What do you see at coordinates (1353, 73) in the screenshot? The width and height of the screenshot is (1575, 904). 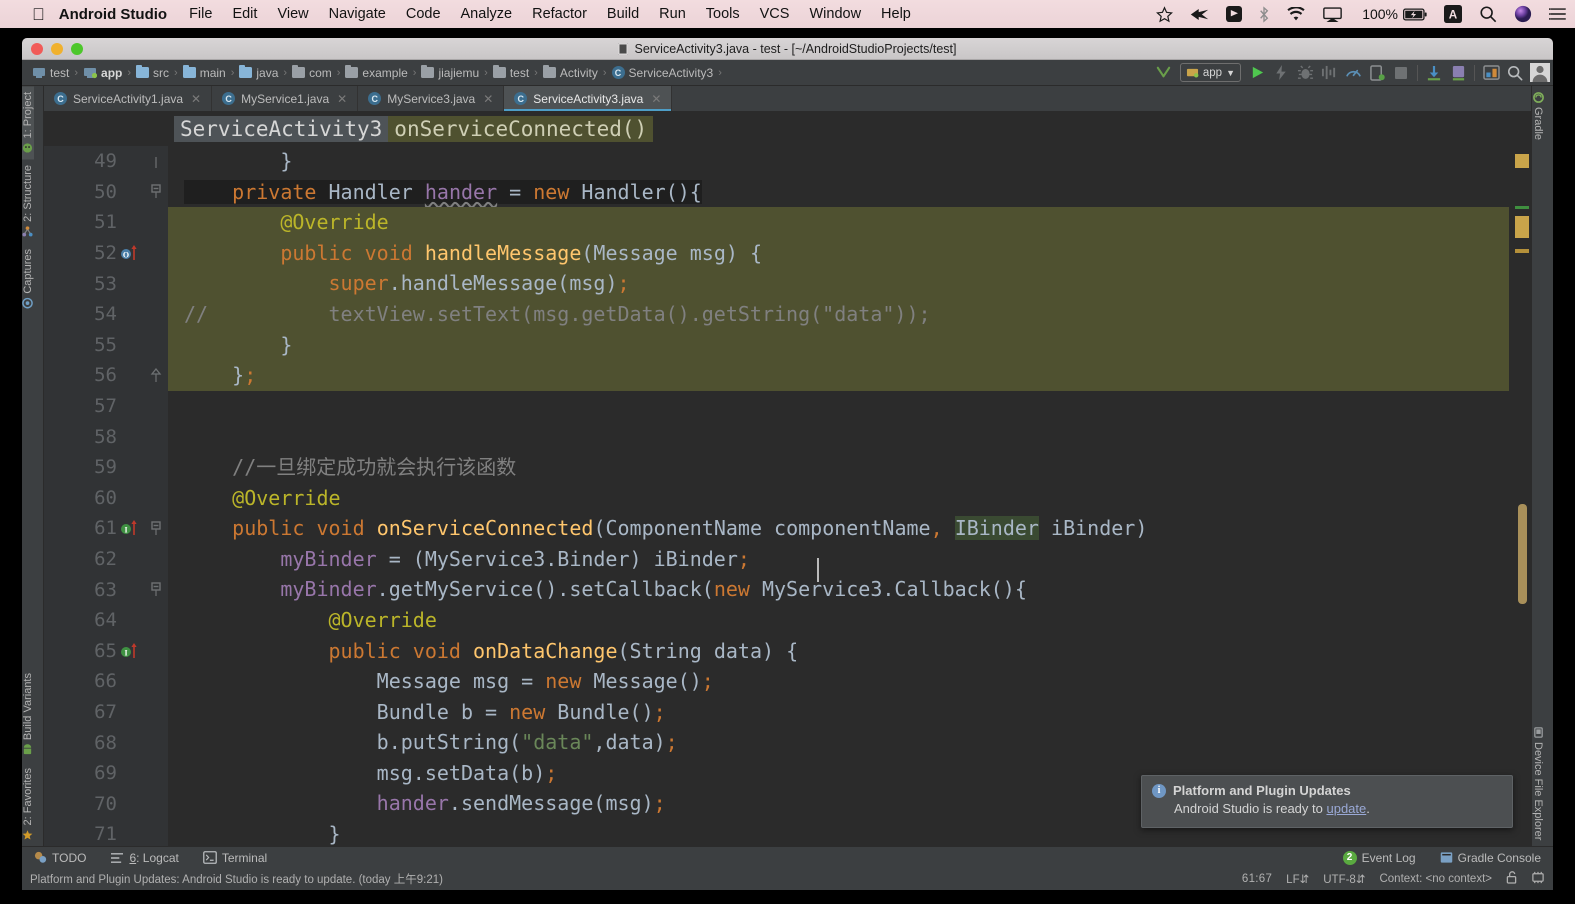 I see `profile-icon` at bounding box center [1353, 73].